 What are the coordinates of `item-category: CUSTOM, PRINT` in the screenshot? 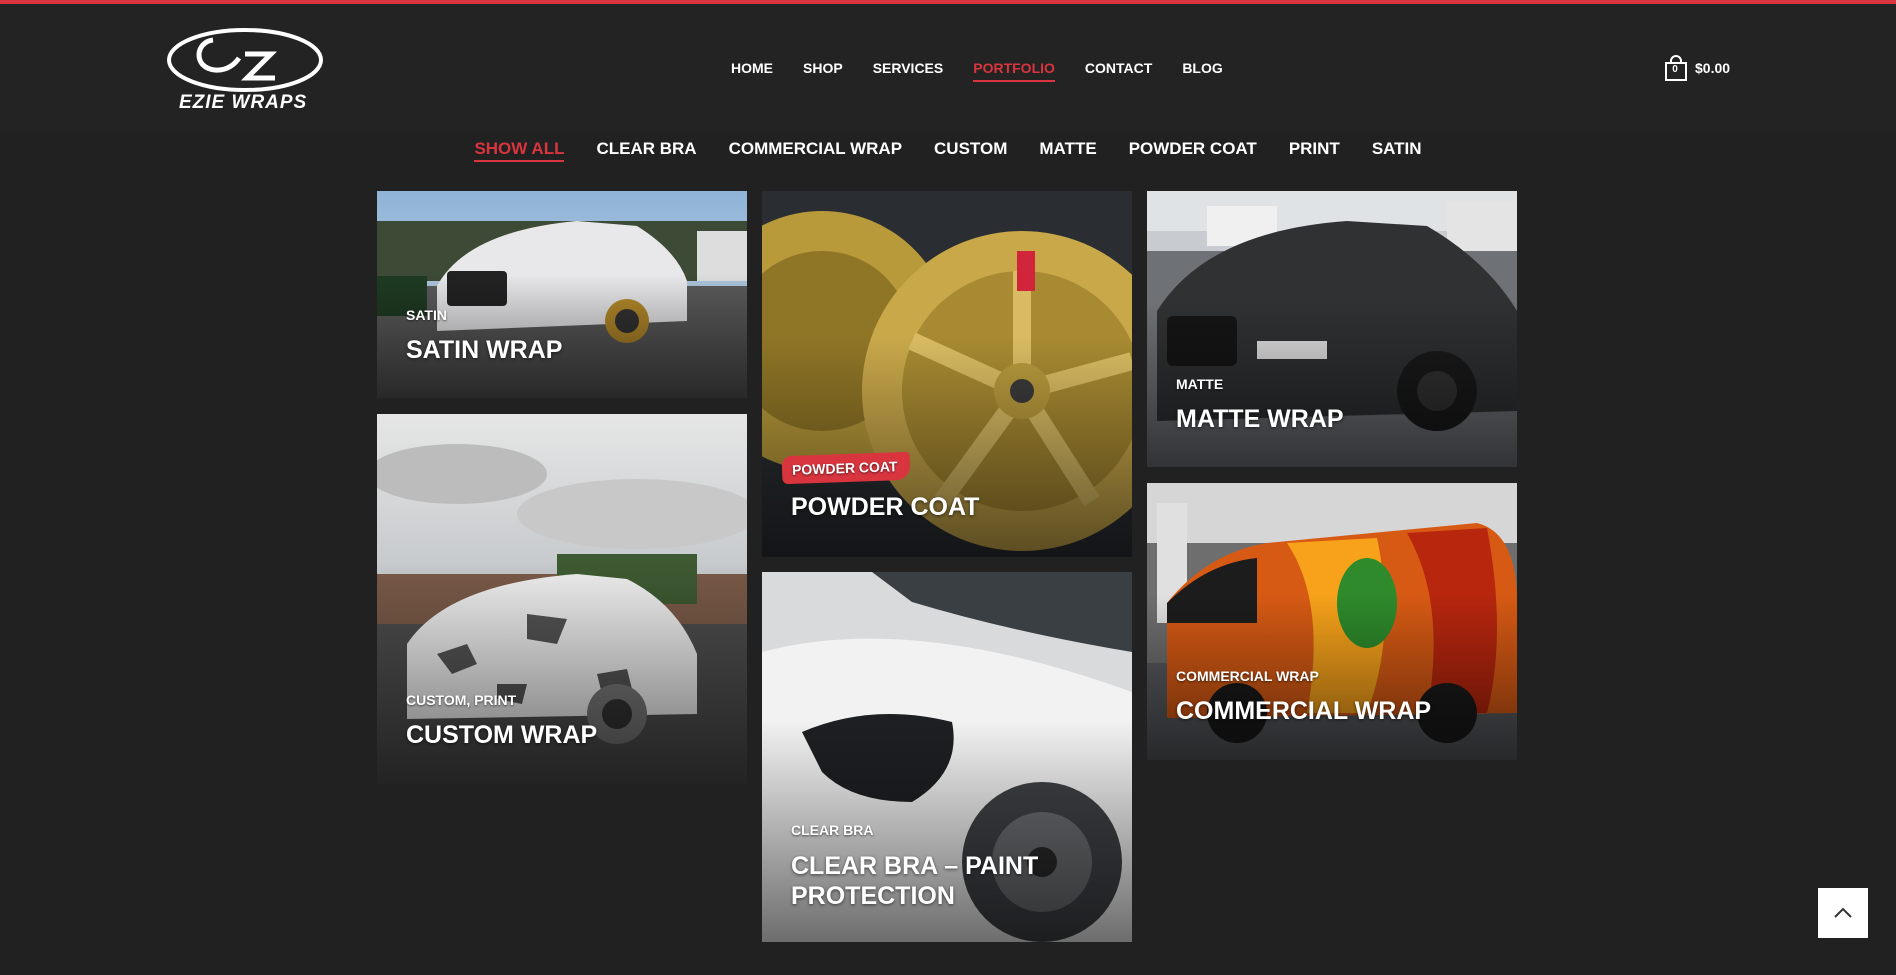 It's located at (461, 700).